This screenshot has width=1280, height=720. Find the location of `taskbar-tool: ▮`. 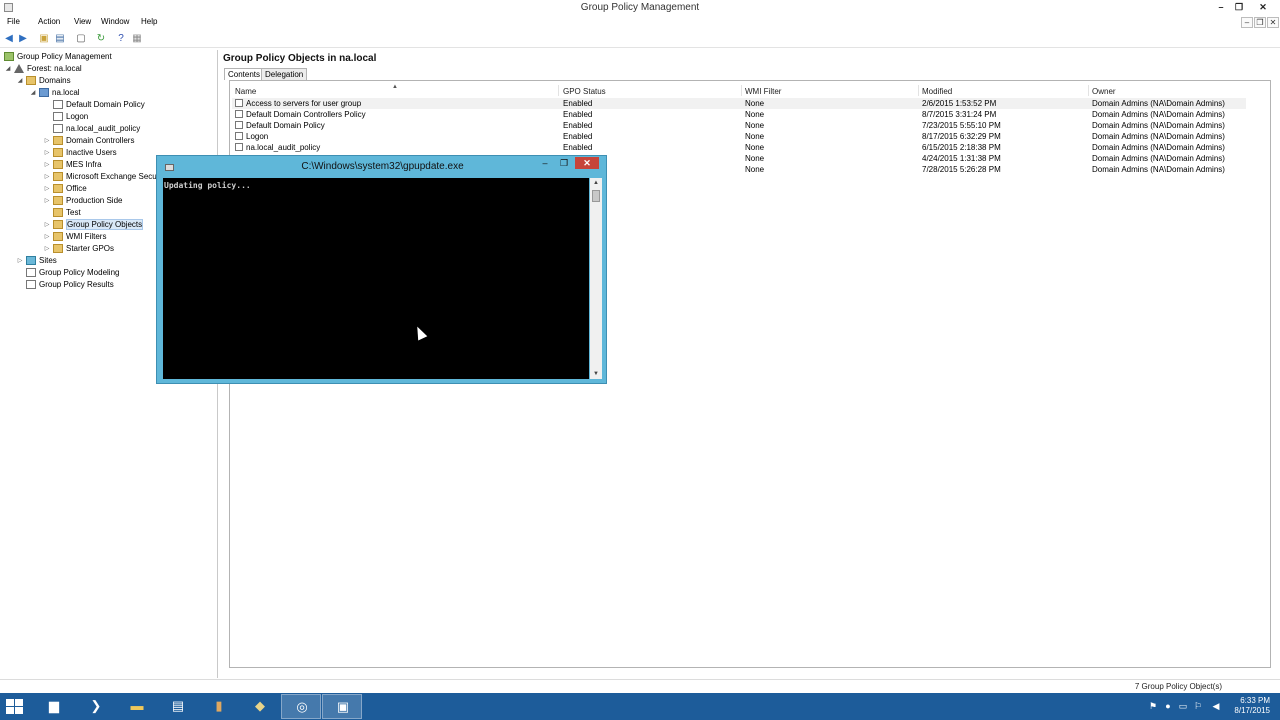

taskbar-tool: ▮ is located at coordinates (219, 706).